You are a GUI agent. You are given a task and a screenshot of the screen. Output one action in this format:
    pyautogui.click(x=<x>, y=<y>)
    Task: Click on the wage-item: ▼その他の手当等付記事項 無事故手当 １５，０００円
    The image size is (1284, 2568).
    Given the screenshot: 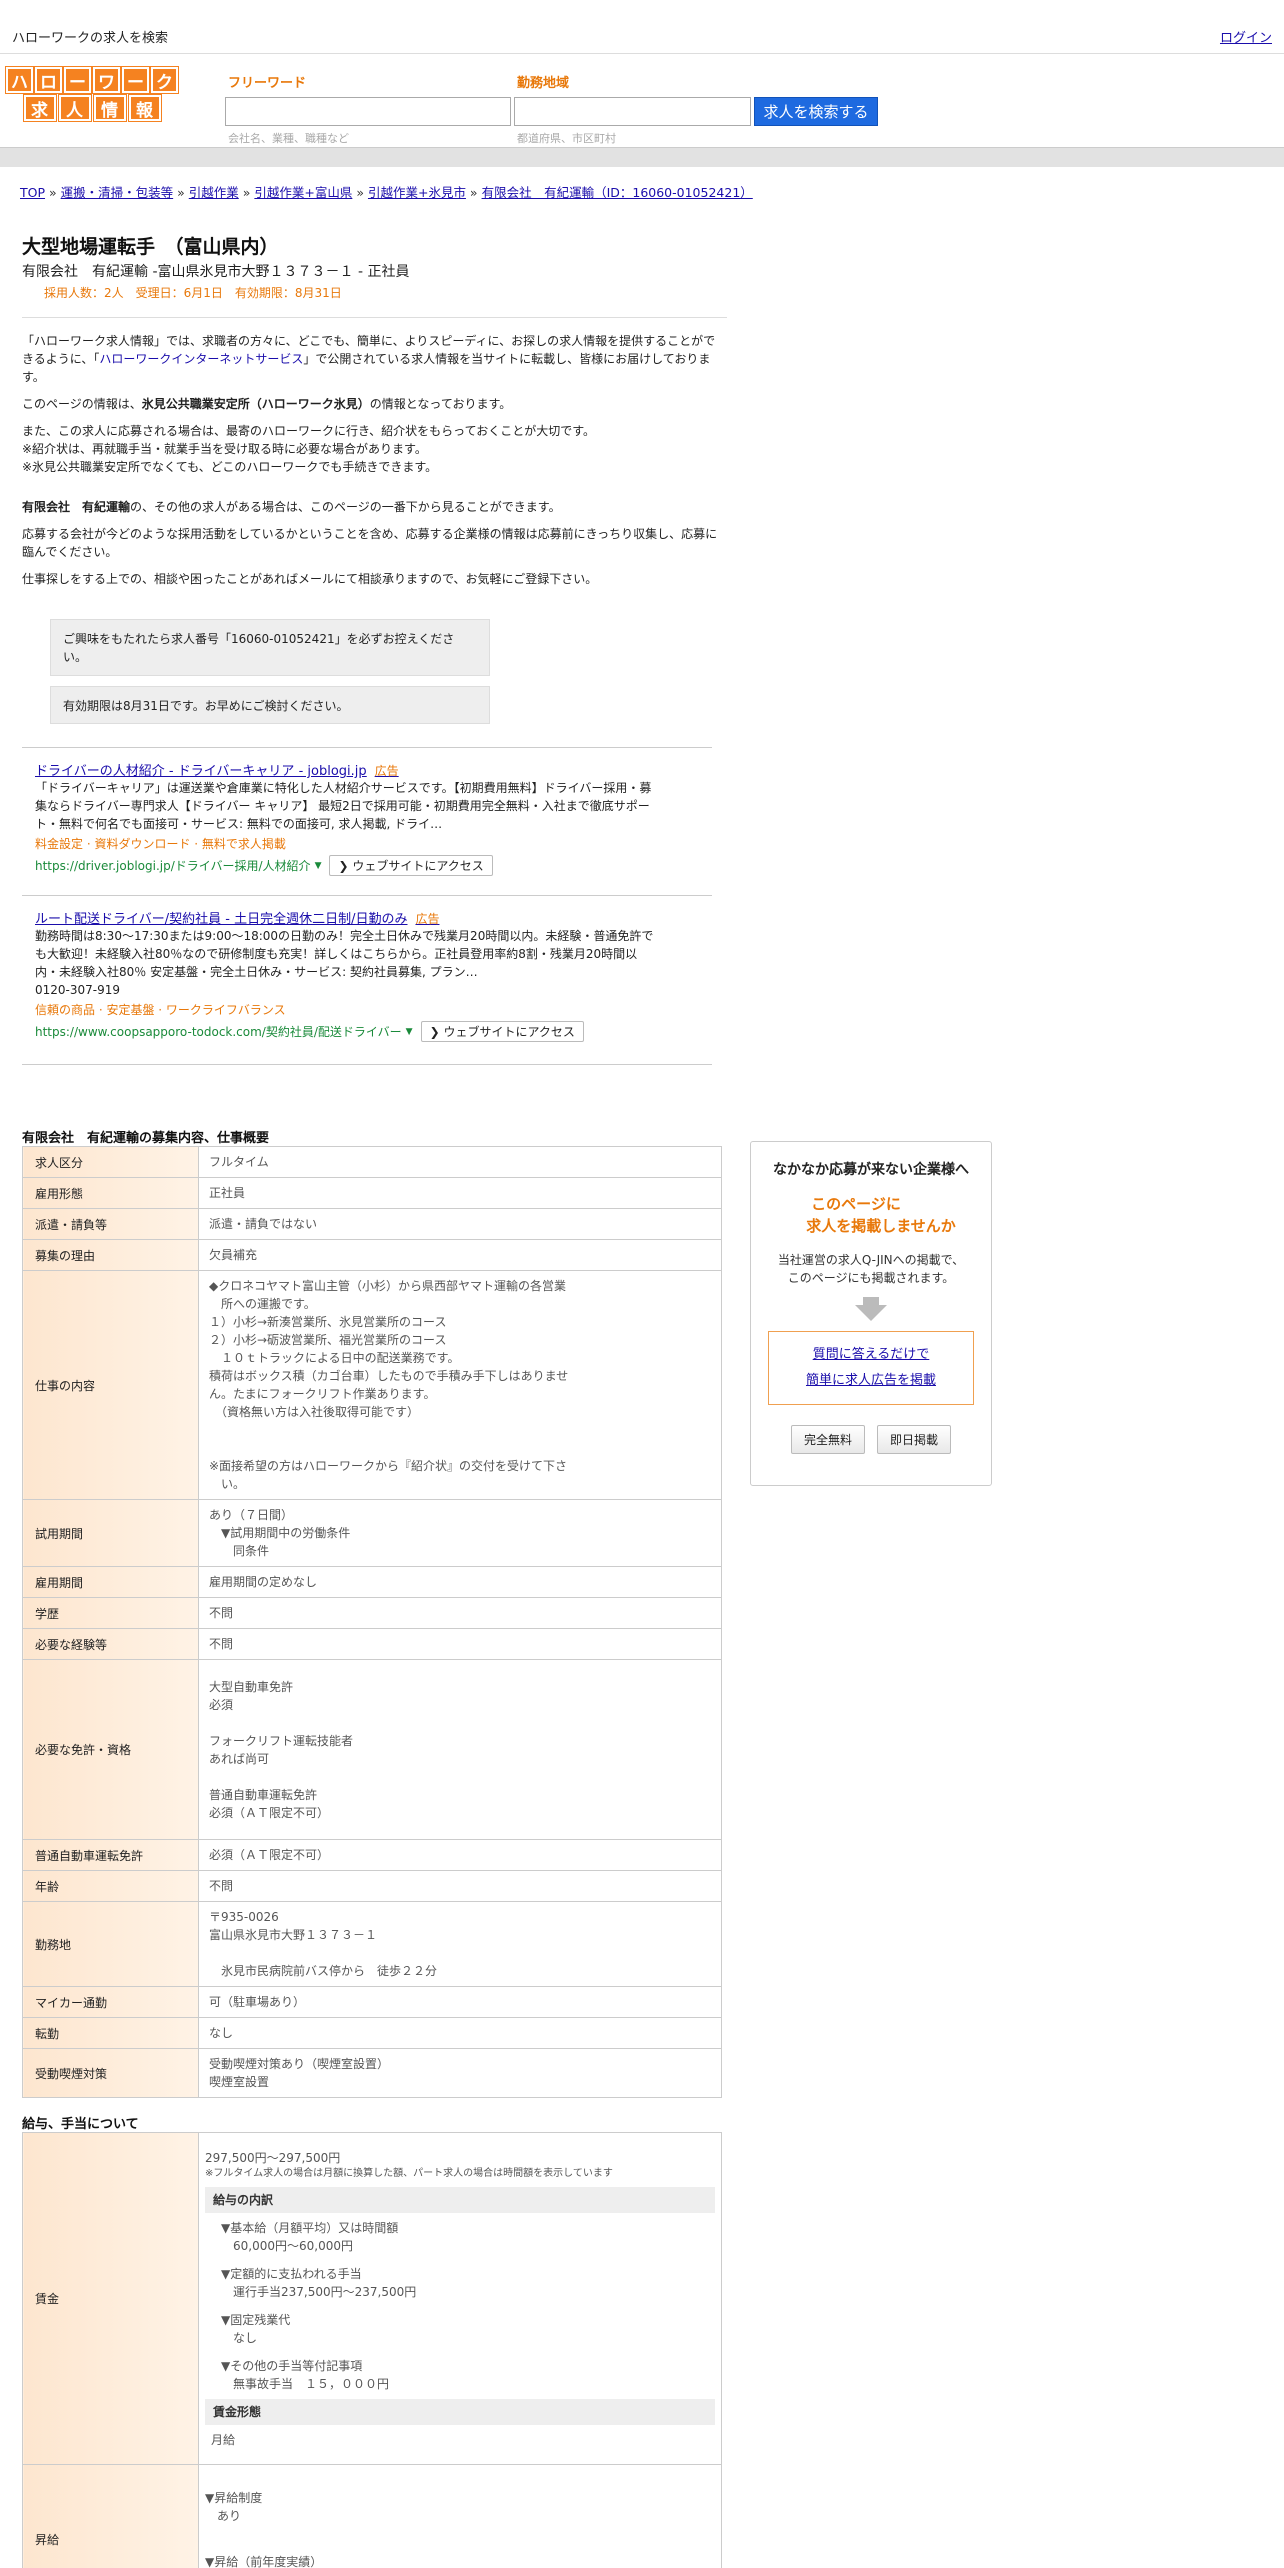 What is the action you would take?
    pyautogui.click(x=305, y=2374)
    